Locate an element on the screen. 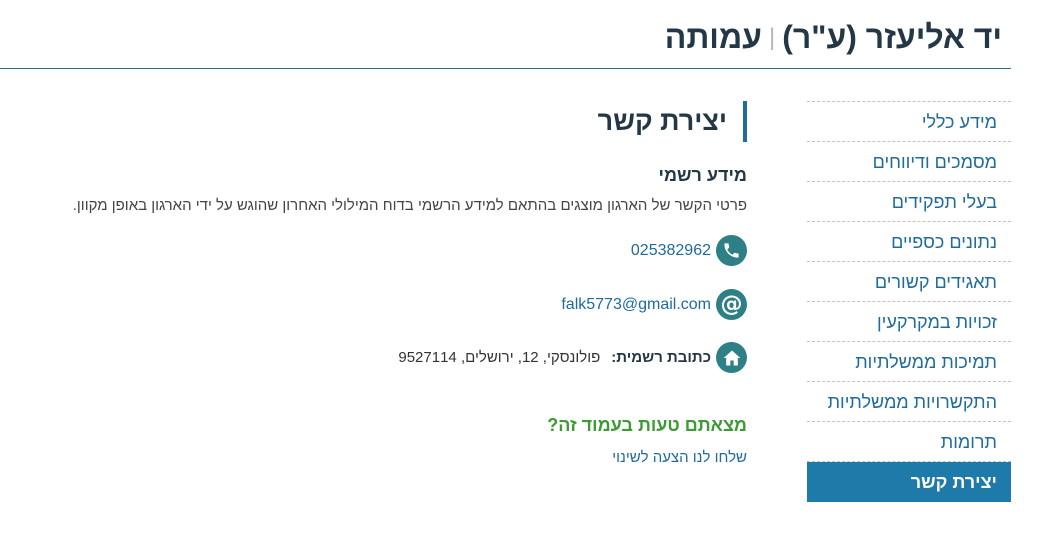 The width and height of the screenshot is (1046, 539). official-info-title: מידע רשמי is located at coordinates (702, 175).